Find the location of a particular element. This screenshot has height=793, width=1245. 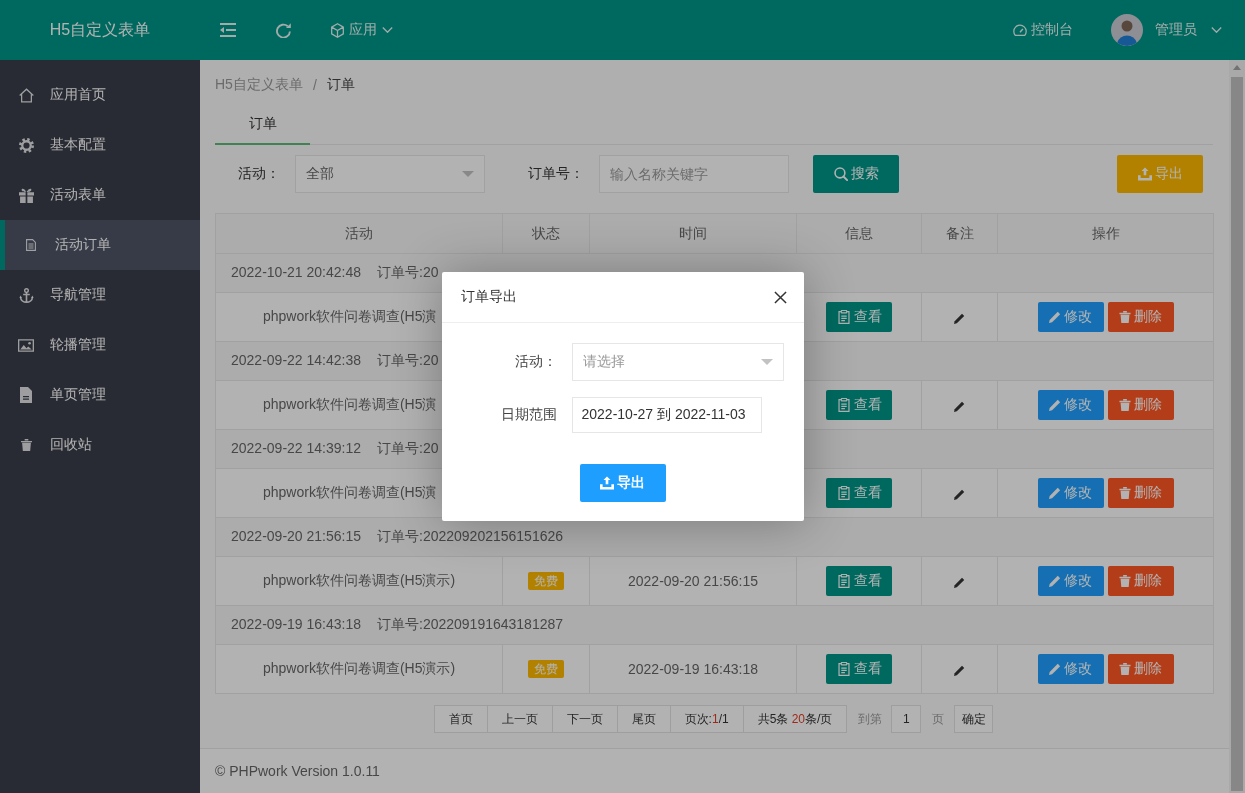

page-number-field: 1 is located at coordinates (906, 719).